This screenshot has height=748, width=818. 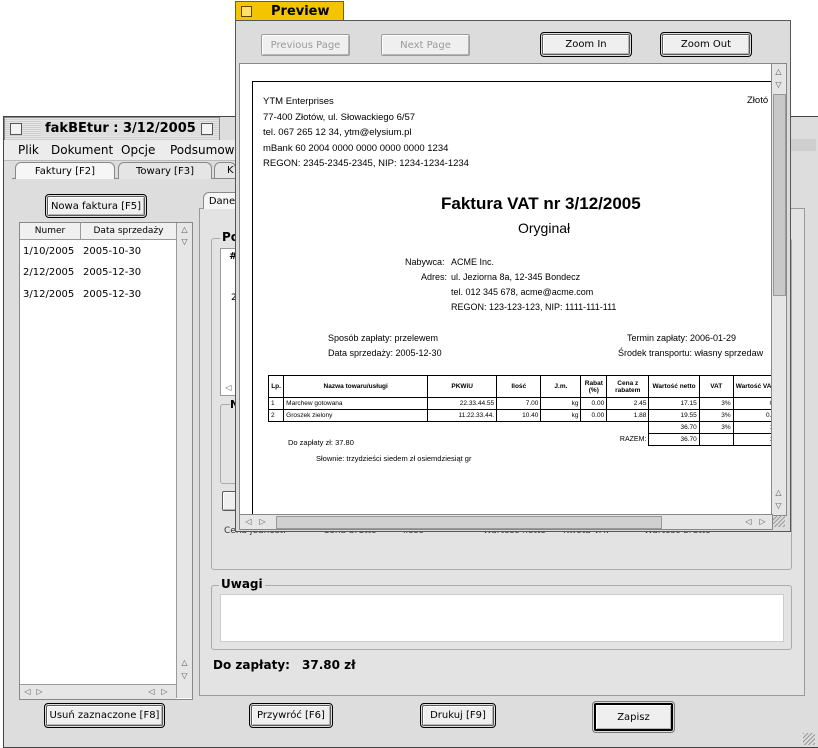 What do you see at coordinates (225, 170) in the screenshot?
I see `tab-customers: K` at bounding box center [225, 170].